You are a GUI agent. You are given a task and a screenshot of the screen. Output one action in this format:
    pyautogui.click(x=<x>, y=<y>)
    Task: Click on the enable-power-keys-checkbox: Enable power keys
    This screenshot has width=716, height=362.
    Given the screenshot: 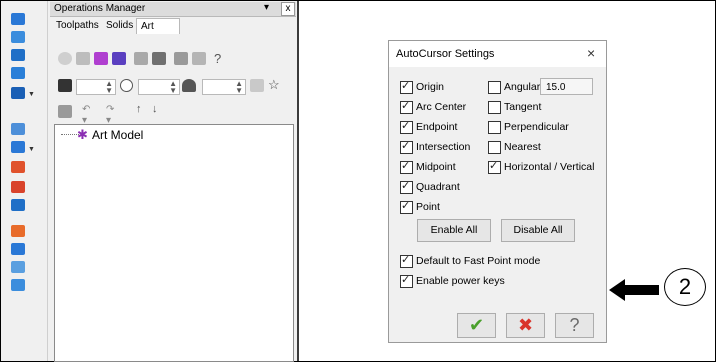 What is the action you would take?
    pyautogui.click(x=452, y=280)
    